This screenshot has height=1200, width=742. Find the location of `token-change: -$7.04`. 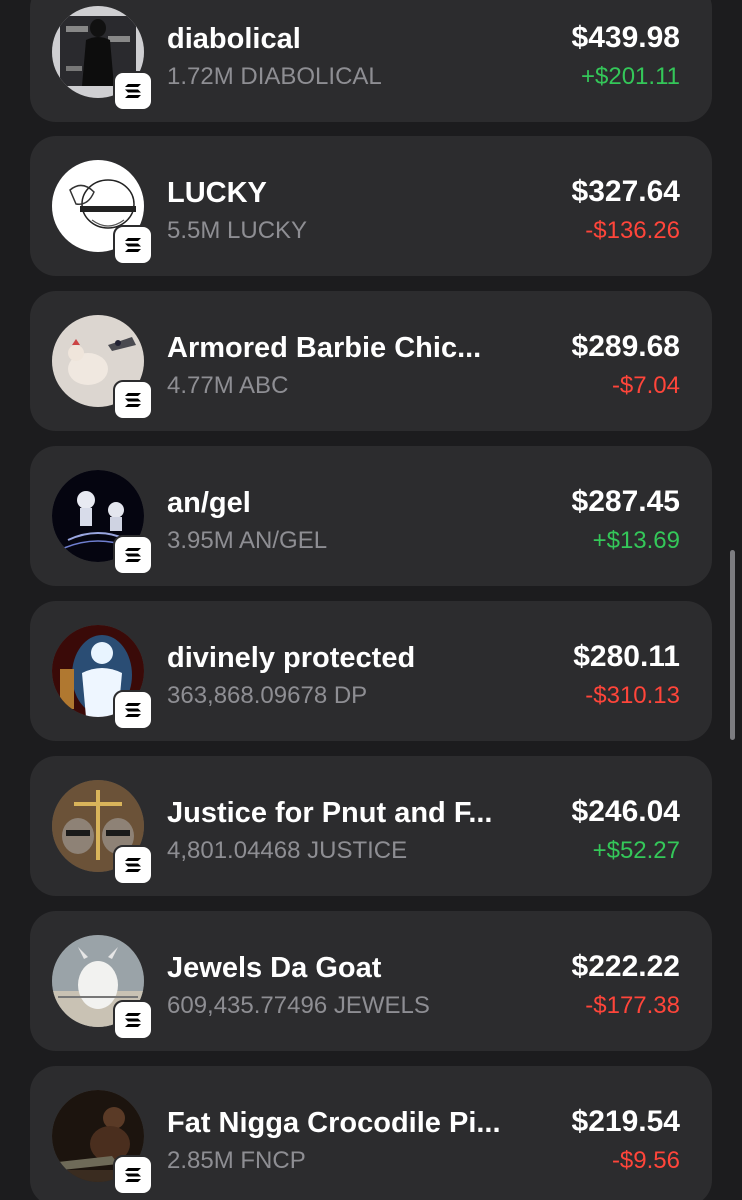

token-change: -$7.04 is located at coordinates (645, 385).